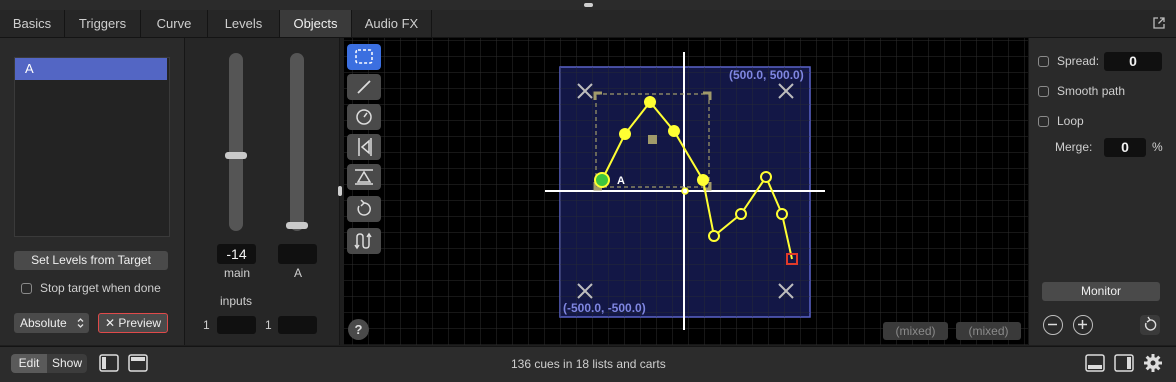 The width and height of the screenshot is (1176, 382). Describe the element at coordinates (1043, 121) in the screenshot. I see `loop-checkbox` at that location.